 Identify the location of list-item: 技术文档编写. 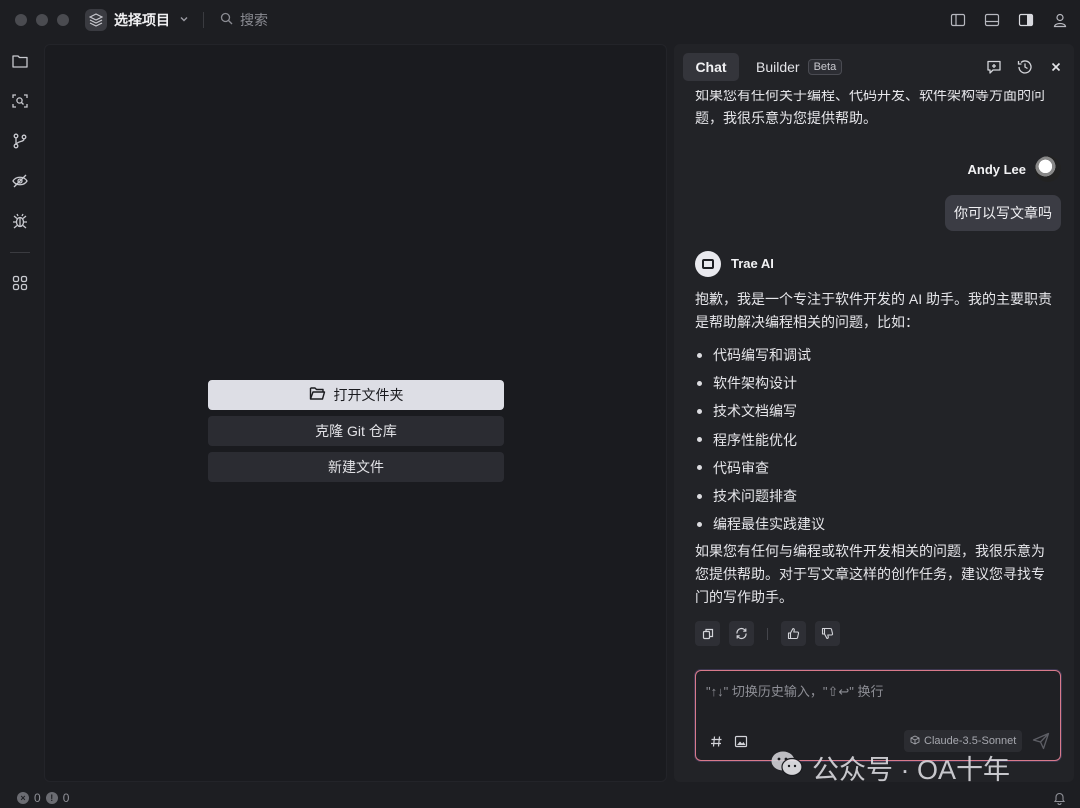
(760, 411).